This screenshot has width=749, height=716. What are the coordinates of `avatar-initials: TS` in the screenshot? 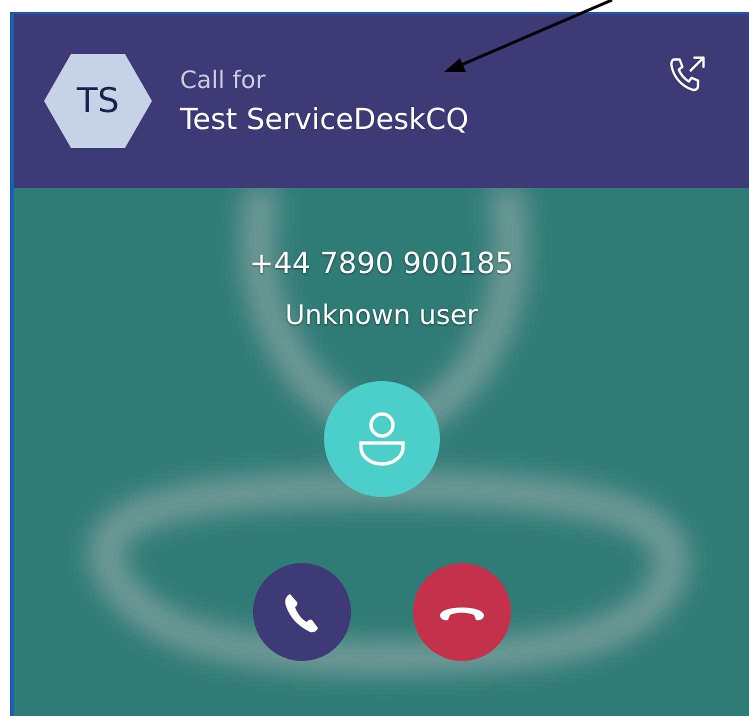 It's located at (98, 101).